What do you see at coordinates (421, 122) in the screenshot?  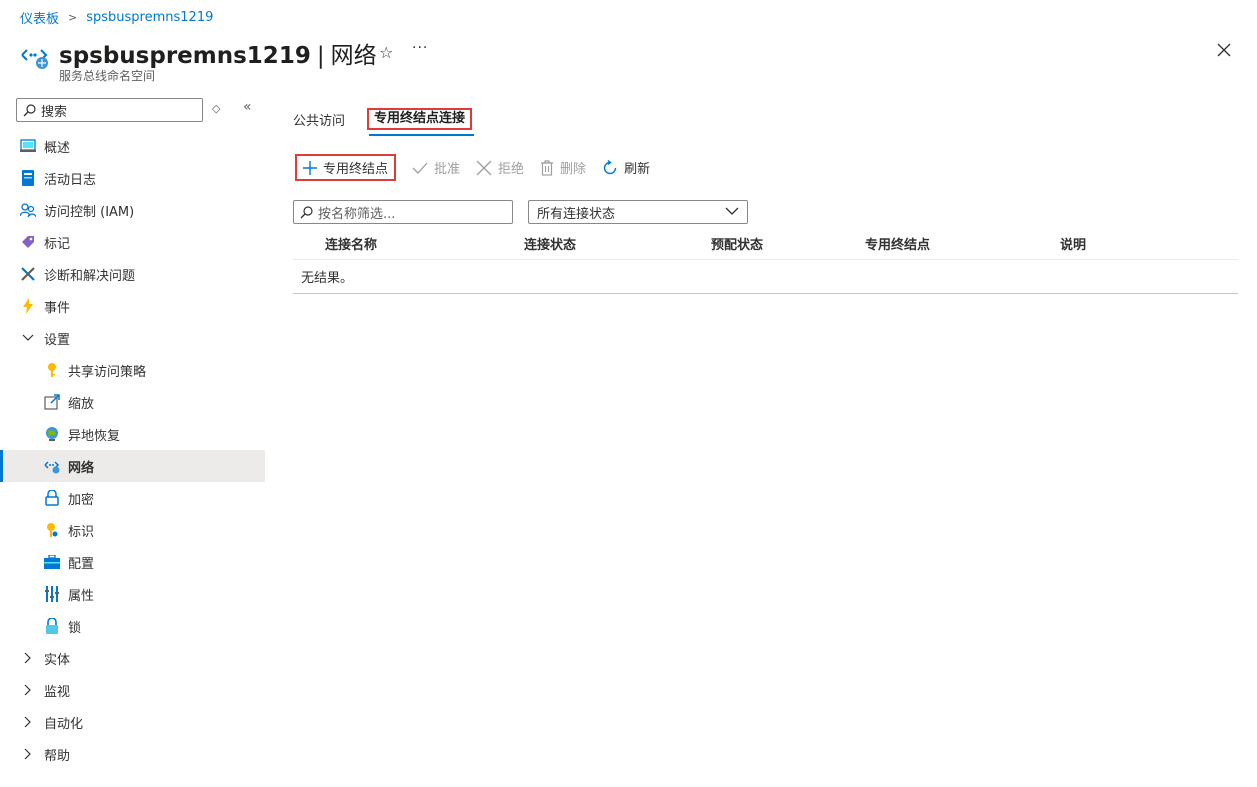 I see `tab-private-endpoint-connections: 专用终结点连接` at bounding box center [421, 122].